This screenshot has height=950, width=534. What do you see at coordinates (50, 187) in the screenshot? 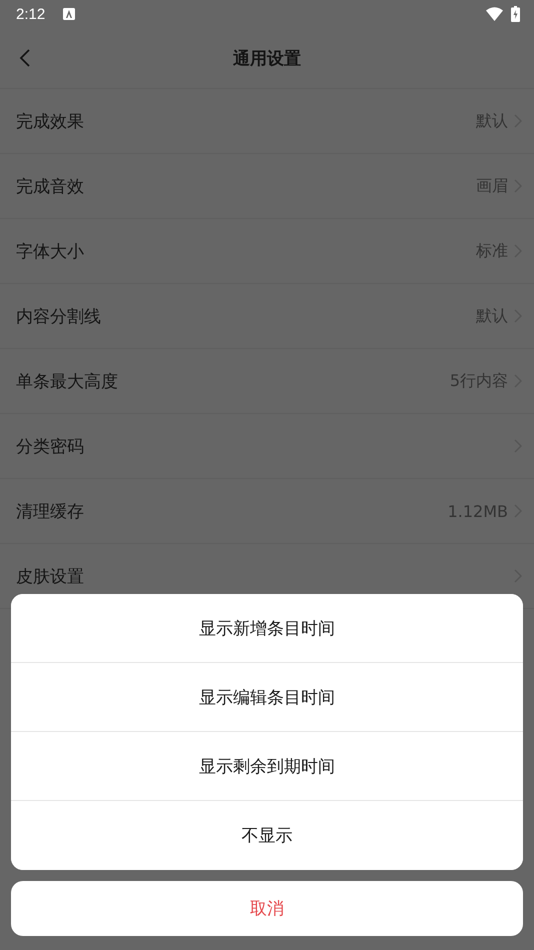
I see `setting-label: 完成音效` at bounding box center [50, 187].